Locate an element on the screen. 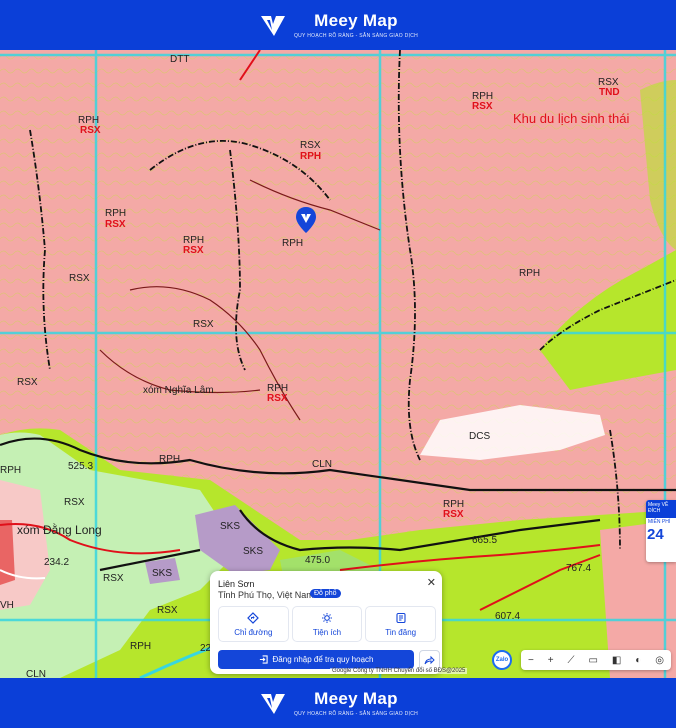 This screenshot has width=676, height=728. listing-icon is located at coordinates (401, 617).